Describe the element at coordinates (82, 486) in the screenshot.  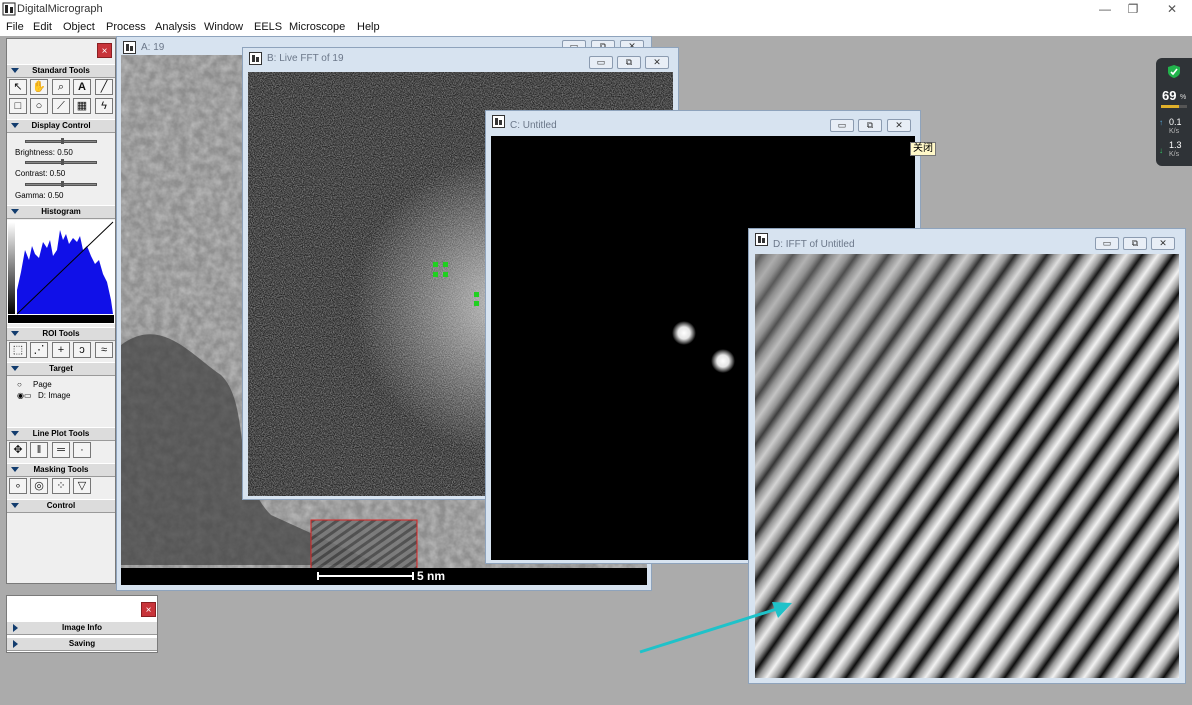
I see `wedge-mask-icon: ▽` at that location.